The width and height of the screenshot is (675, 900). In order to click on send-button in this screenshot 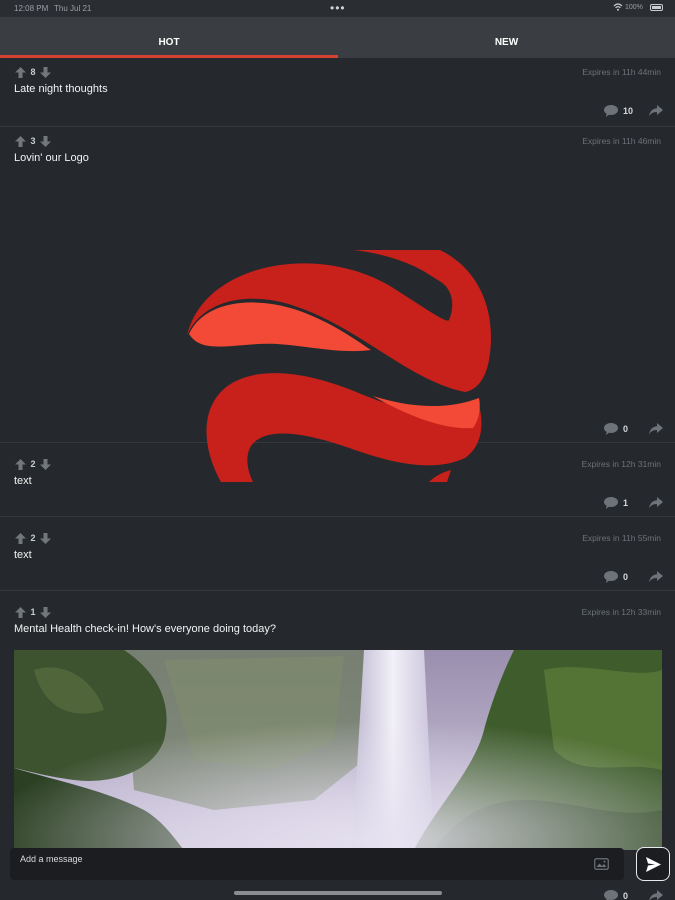, I will do `click(653, 864)`.